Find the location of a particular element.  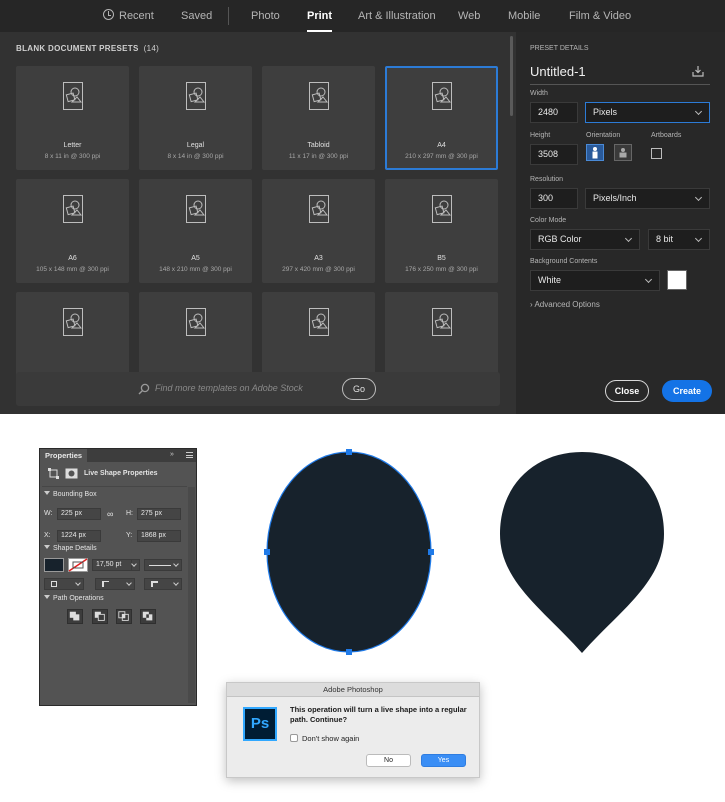

advanced-options-toggle: › Advanced Options is located at coordinates (565, 304).